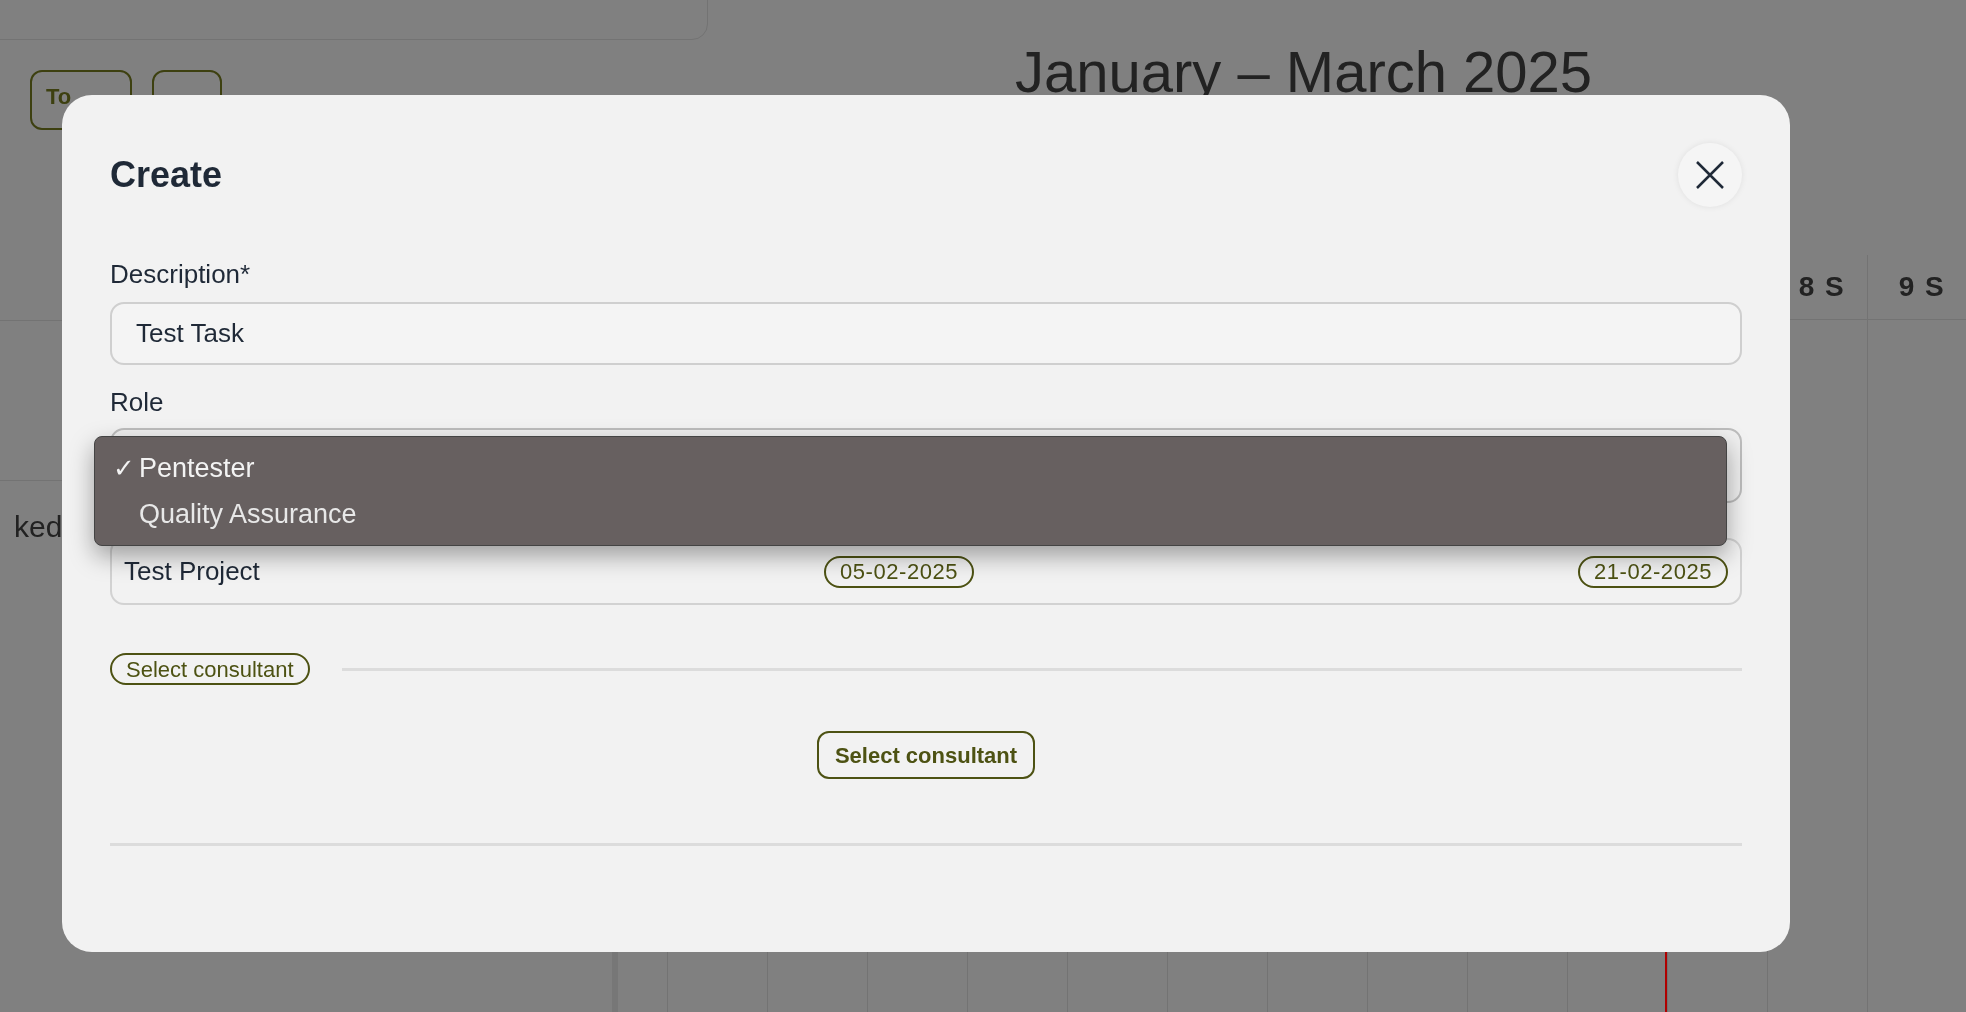 The image size is (1966, 1012). Describe the element at coordinates (1652, 571) in the screenshot. I see `end-date-tag: 21-02-2025` at that location.